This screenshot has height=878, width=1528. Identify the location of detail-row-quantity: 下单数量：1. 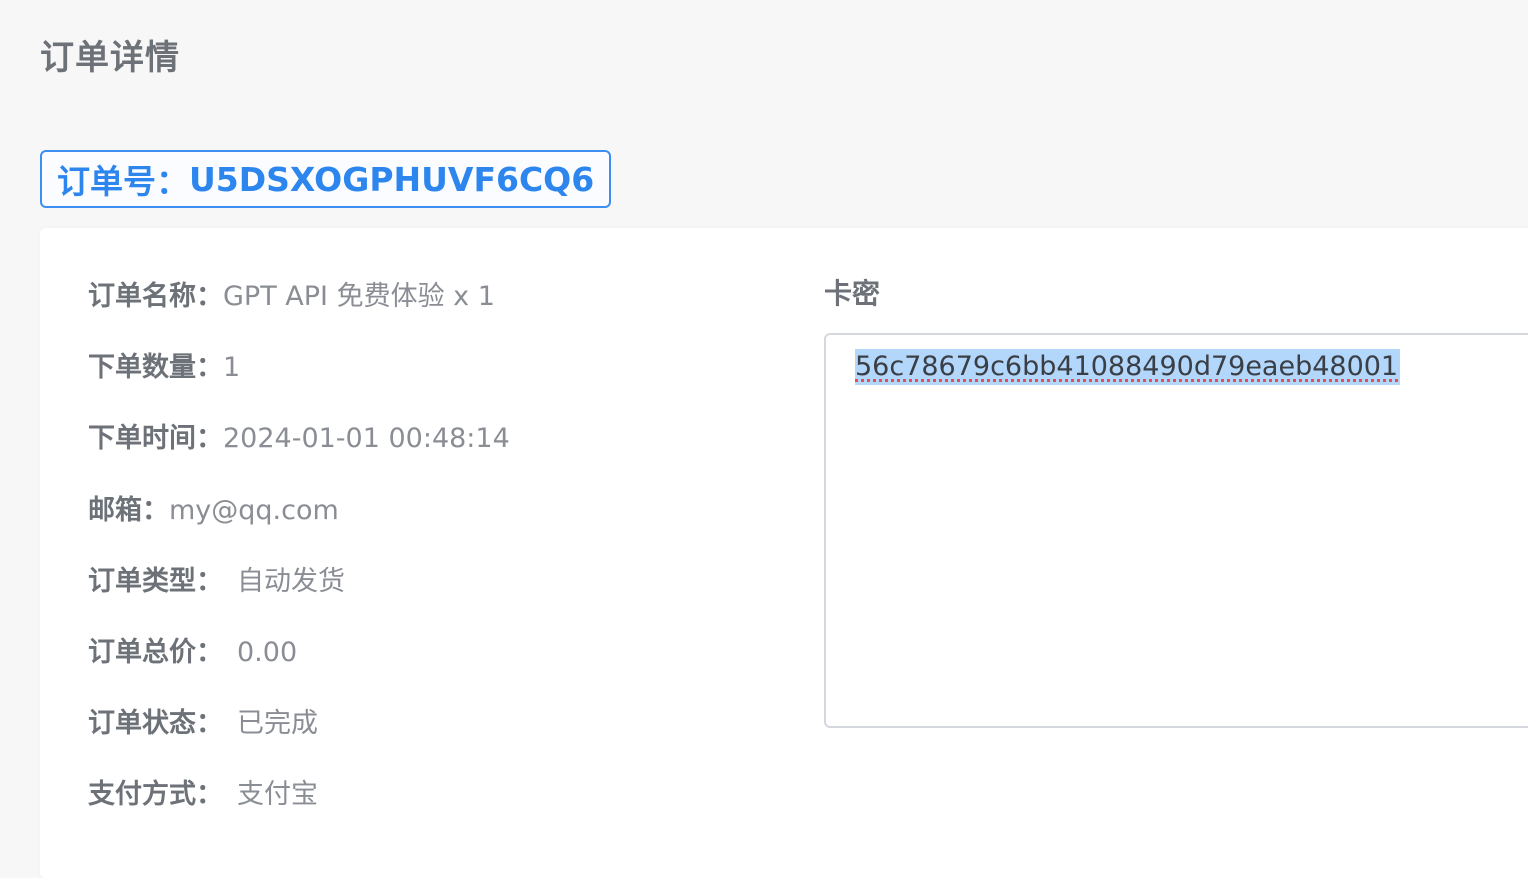
(164, 368).